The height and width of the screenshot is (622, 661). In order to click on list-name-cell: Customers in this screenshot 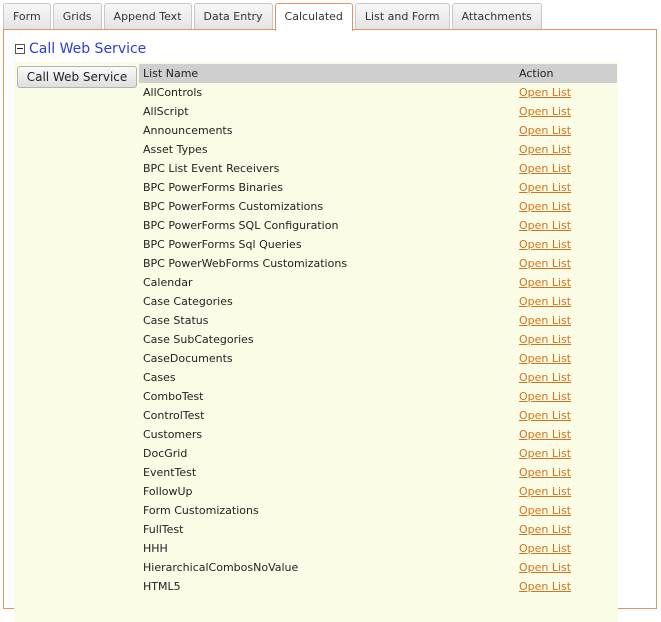, I will do `click(173, 434)`.